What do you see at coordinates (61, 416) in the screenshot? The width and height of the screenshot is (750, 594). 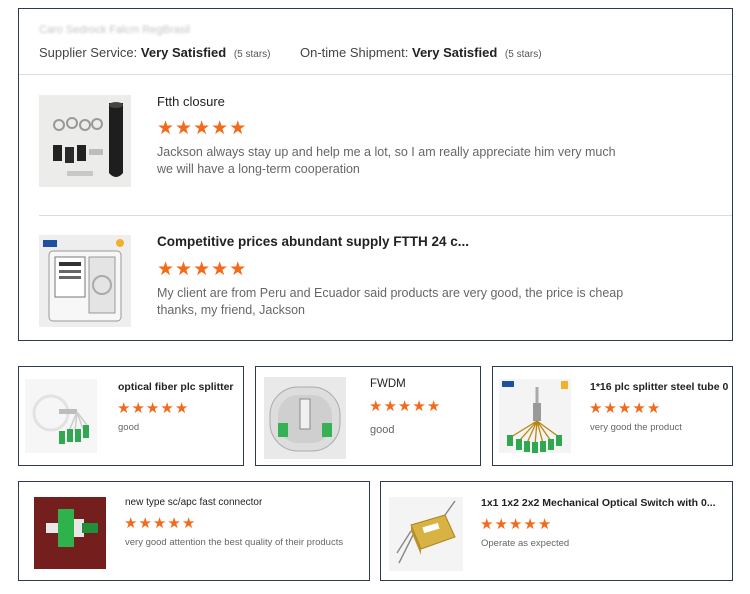 I see `product-image-plc-splitter` at bounding box center [61, 416].